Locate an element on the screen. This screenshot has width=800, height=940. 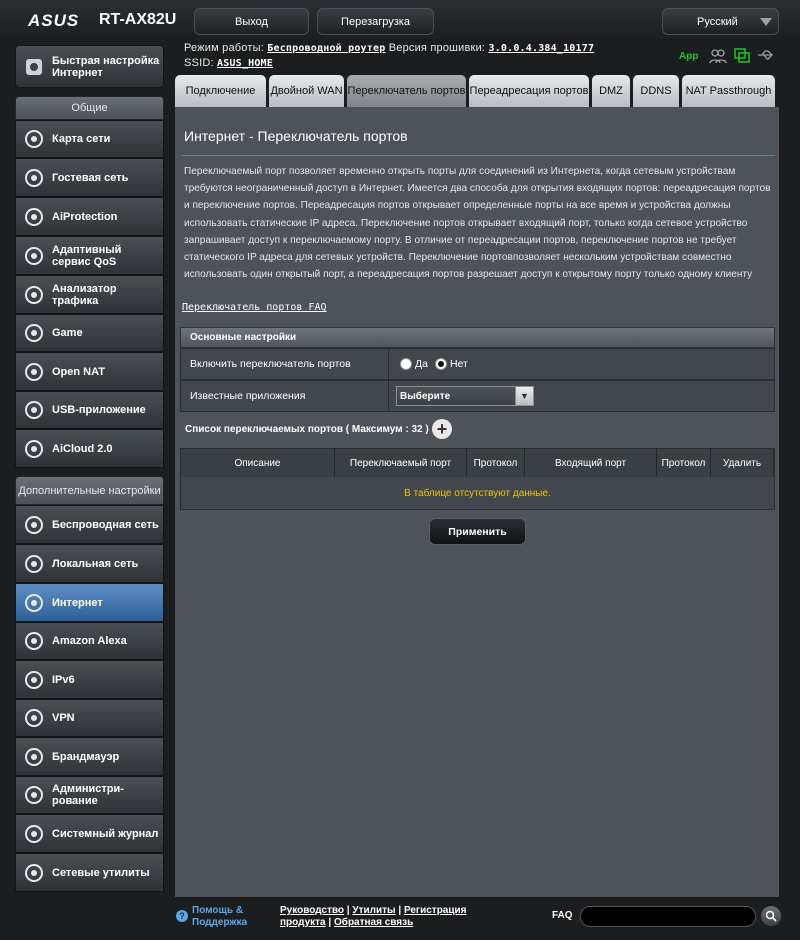
faq-link: Переключатель портов FAQ is located at coordinates (254, 307).